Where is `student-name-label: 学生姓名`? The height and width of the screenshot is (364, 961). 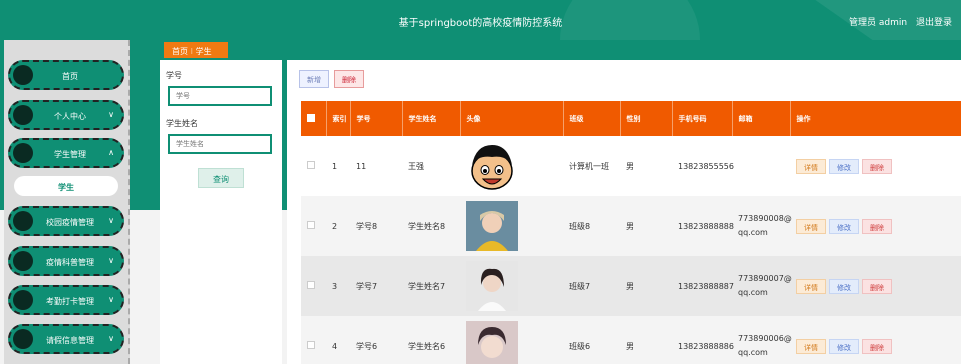 student-name-label: 学生姓名 is located at coordinates (182, 123).